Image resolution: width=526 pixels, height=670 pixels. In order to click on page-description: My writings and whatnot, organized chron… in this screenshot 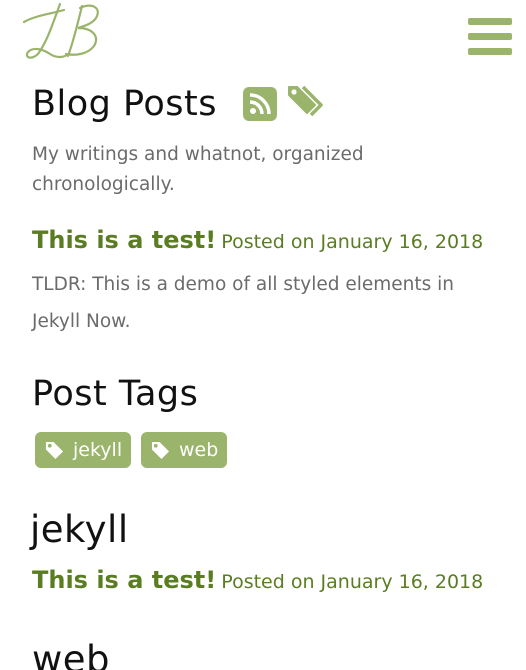, I will do `click(198, 169)`.